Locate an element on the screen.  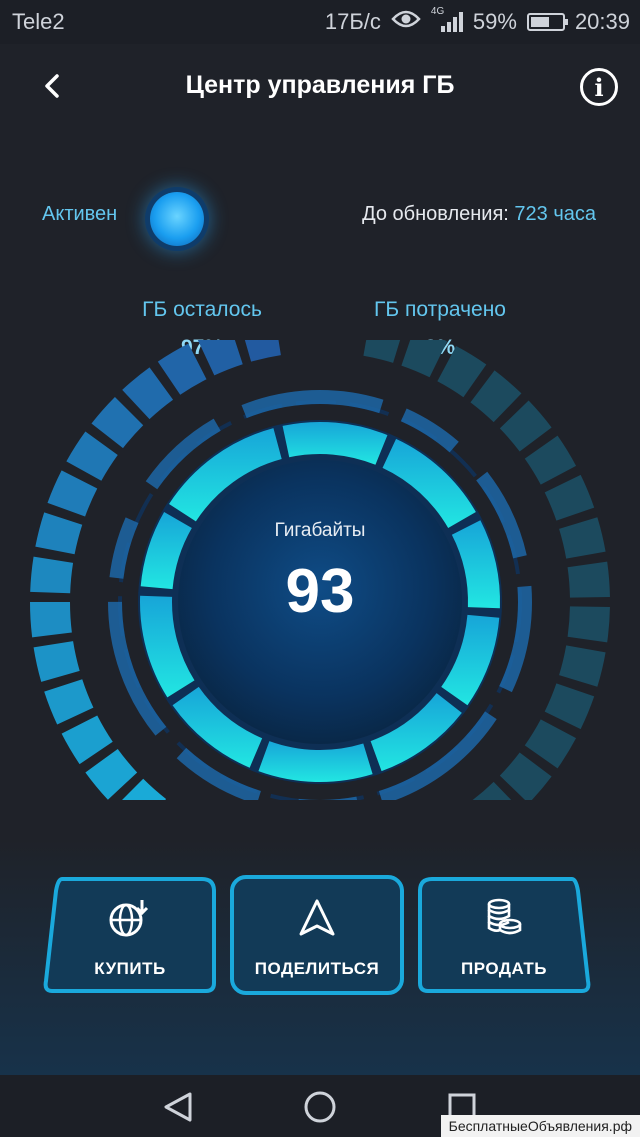
sell-button: ПРОДАТЬ is located at coordinates (504, 935).